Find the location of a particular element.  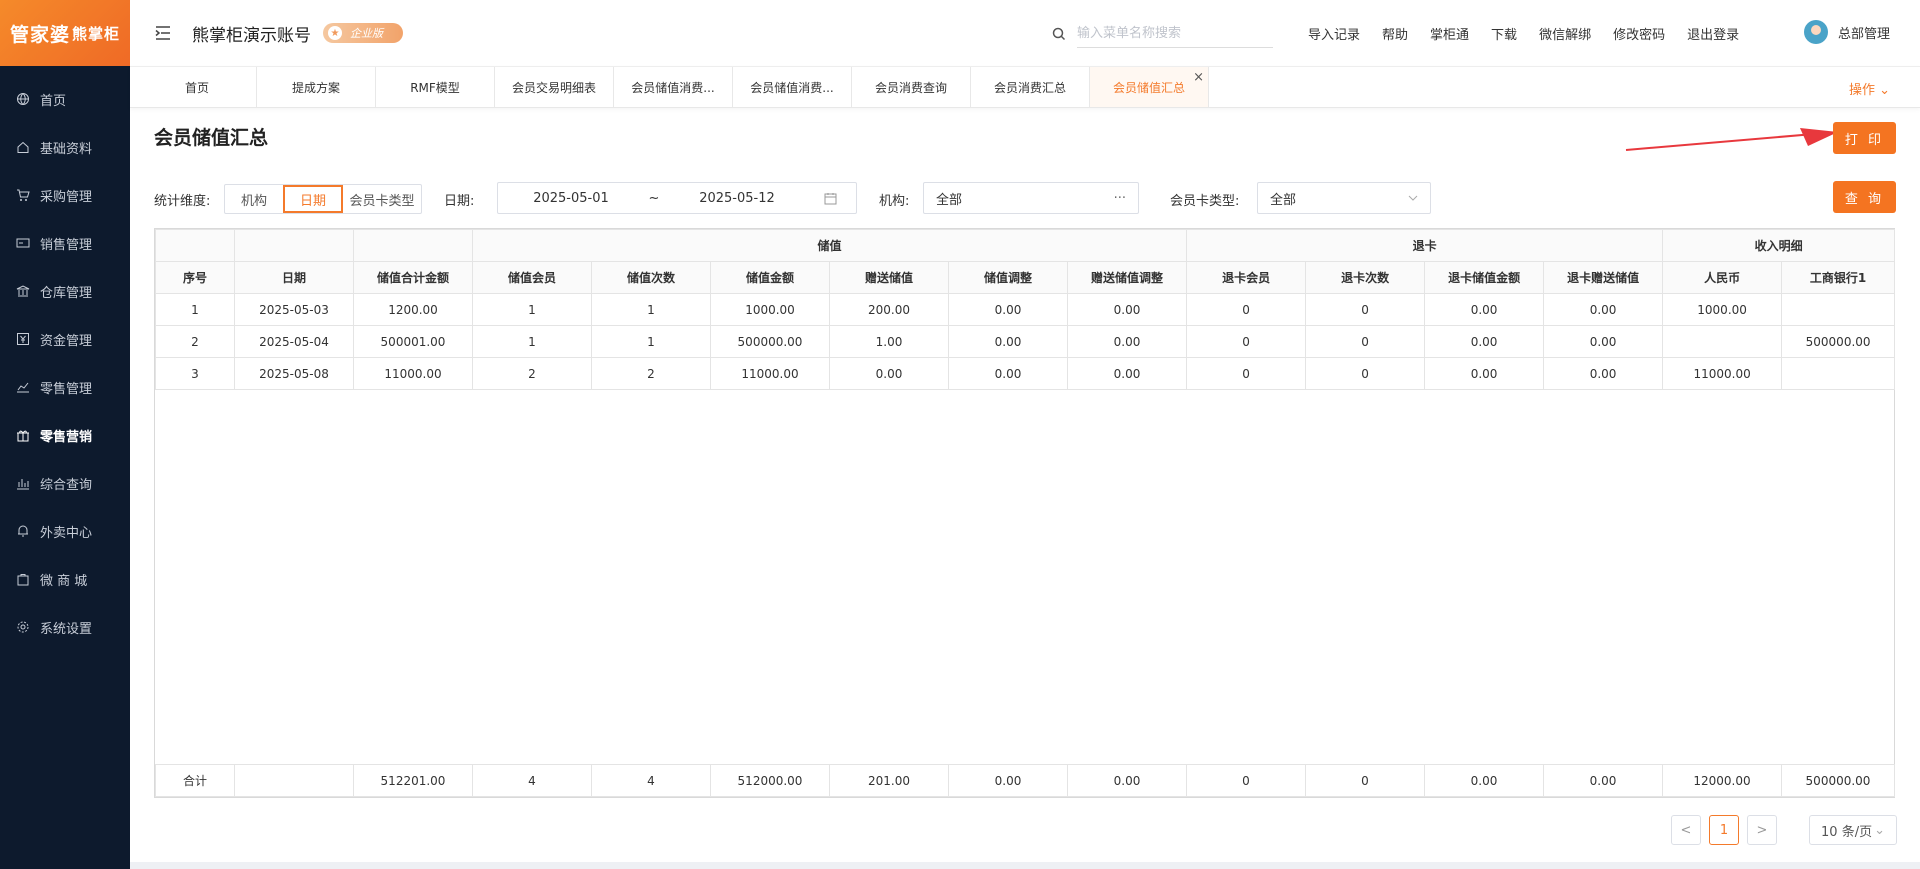

dimension-cardtype: 会员卡类型 is located at coordinates (382, 199).